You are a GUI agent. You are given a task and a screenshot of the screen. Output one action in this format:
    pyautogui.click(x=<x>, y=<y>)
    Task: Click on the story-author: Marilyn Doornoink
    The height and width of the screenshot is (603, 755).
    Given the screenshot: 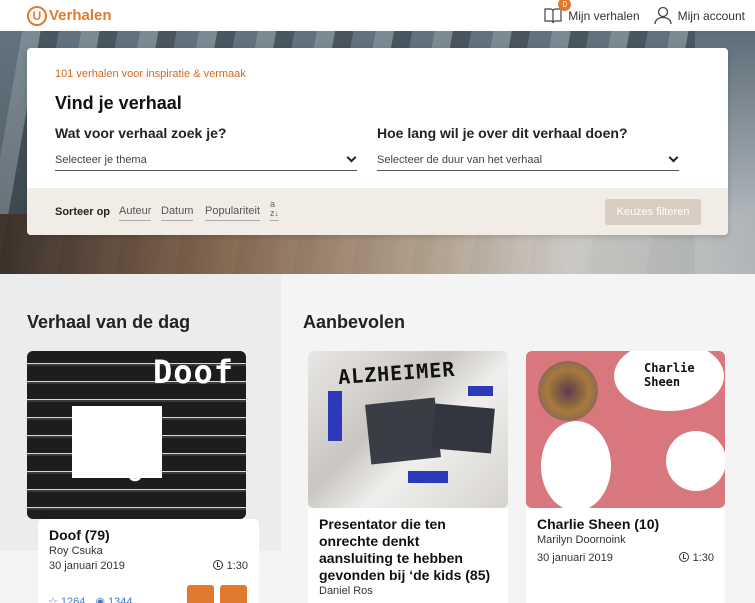 What is the action you would take?
    pyautogui.click(x=581, y=540)
    